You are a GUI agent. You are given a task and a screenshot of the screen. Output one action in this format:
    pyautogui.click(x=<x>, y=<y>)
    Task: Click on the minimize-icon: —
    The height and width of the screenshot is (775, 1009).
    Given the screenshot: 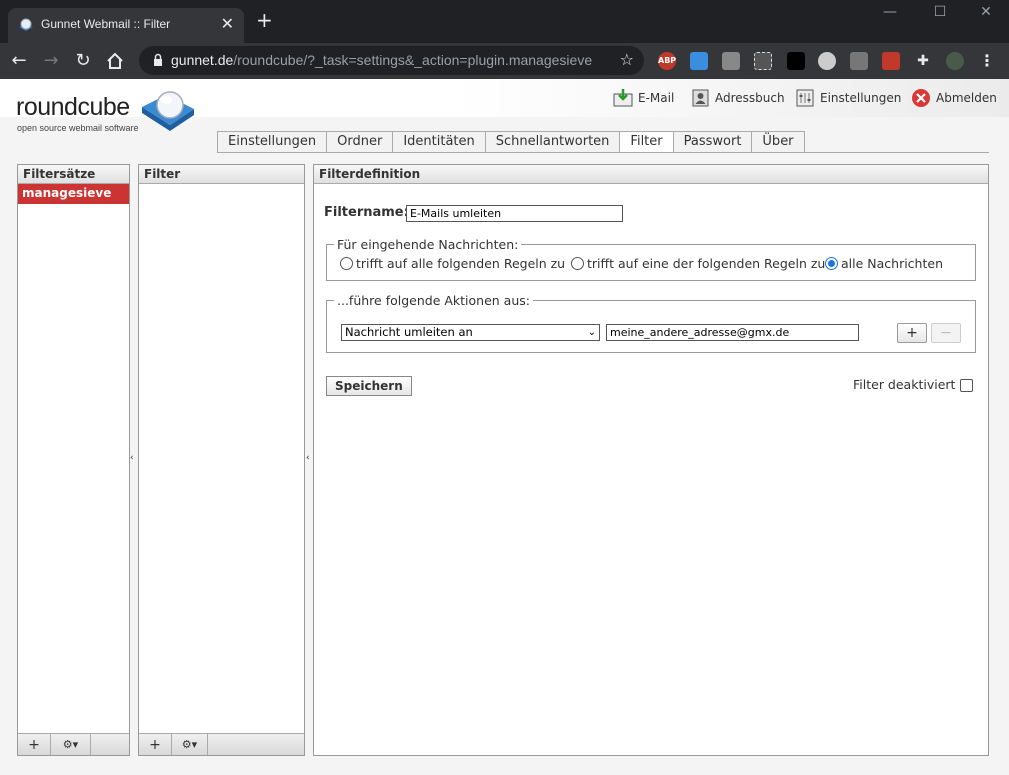 What is the action you would take?
    pyautogui.click(x=890, y=12)
    